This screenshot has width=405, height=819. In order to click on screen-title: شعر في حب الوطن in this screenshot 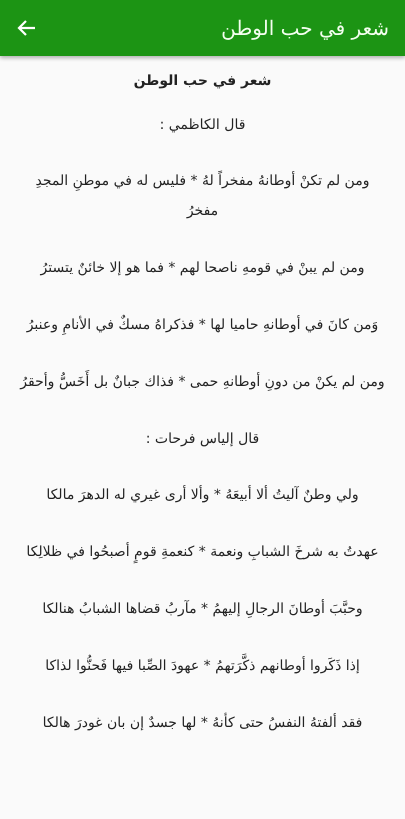, I will do `click(305, 28)`.